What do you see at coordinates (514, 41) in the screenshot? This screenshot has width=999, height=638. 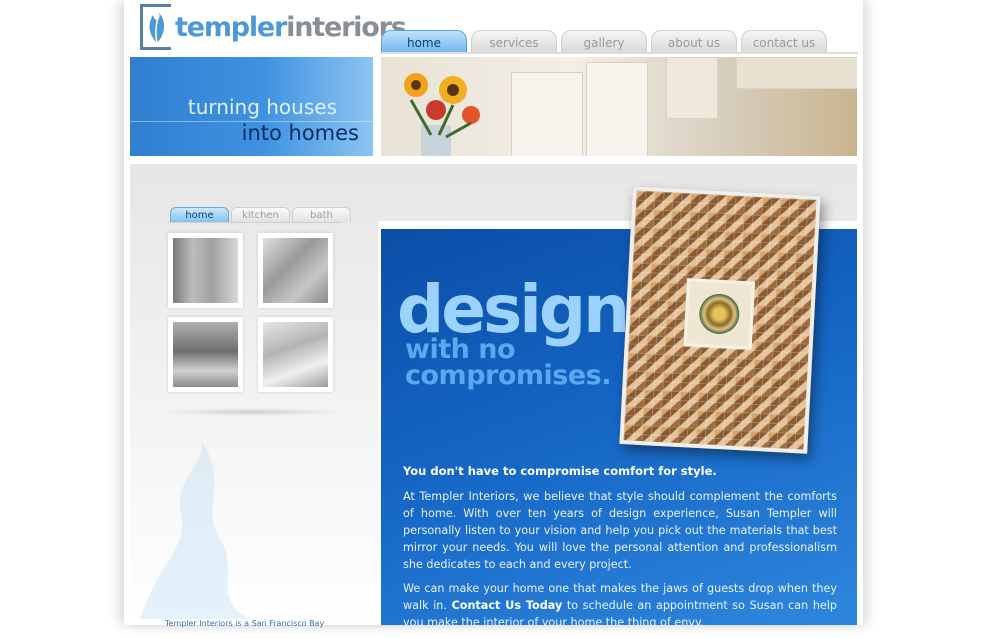 I see `nav-tab-services: services` at bounding box center [514, 41].